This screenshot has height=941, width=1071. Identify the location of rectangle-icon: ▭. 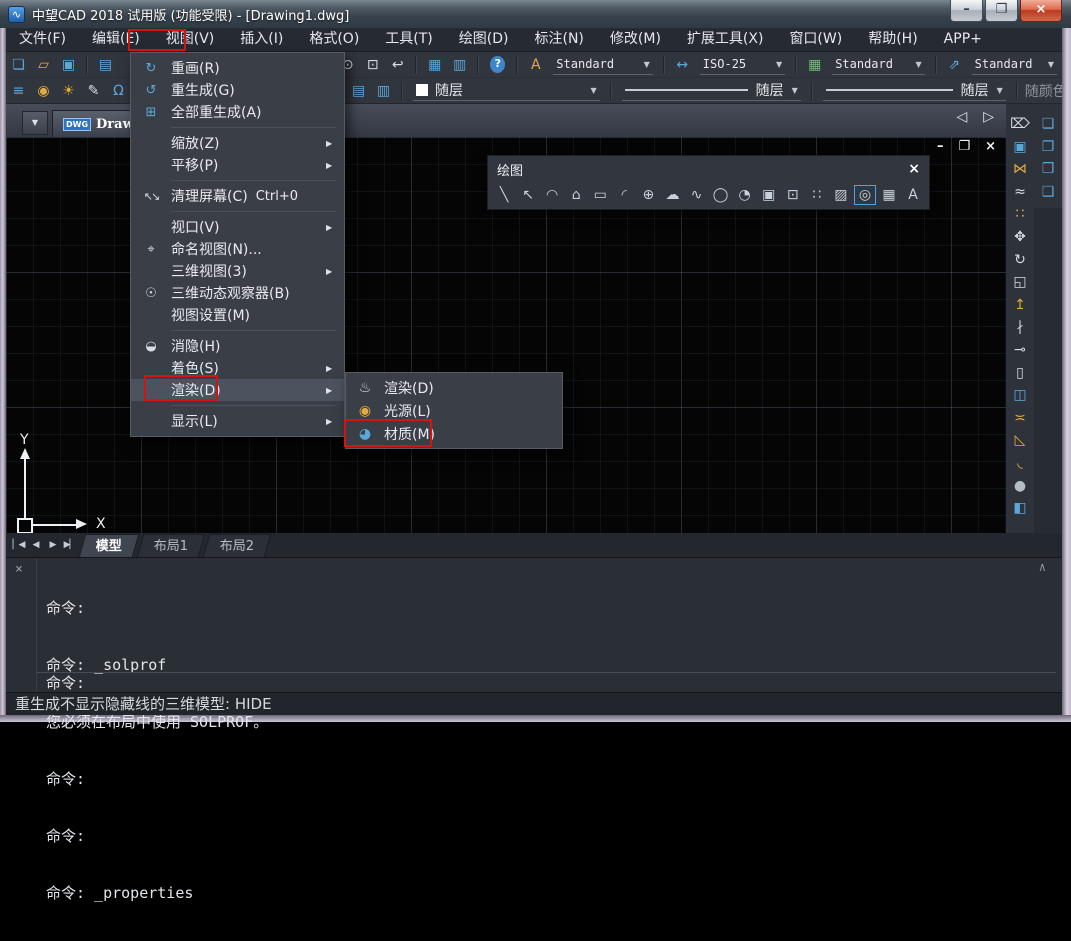
(600, 195).